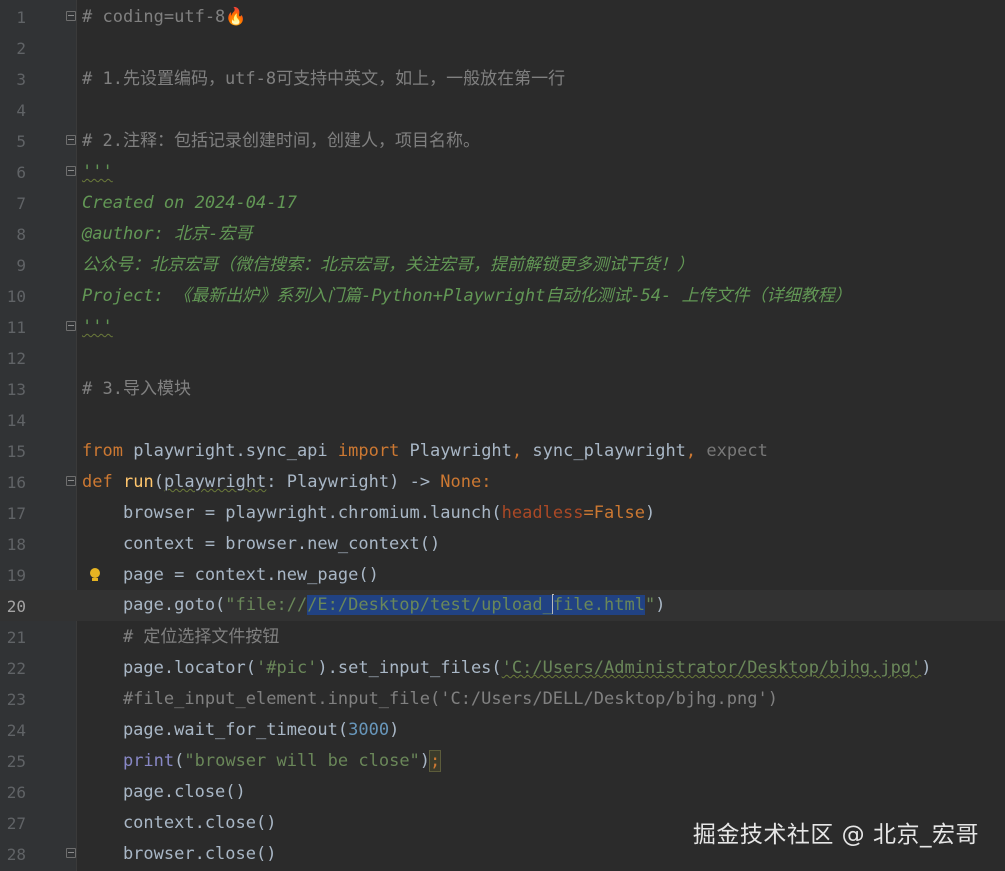  I want to click on line-number: 20, so click(13, 606).